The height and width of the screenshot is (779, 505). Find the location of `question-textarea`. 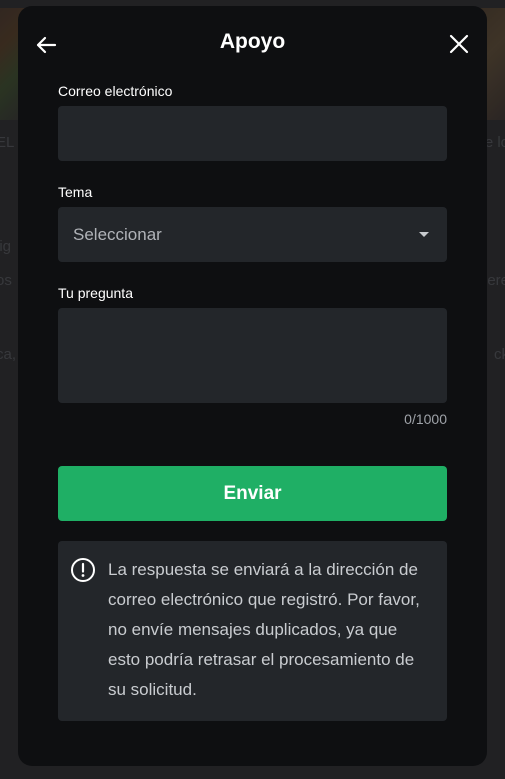

question-textarea is located at coordinates (252, 355).